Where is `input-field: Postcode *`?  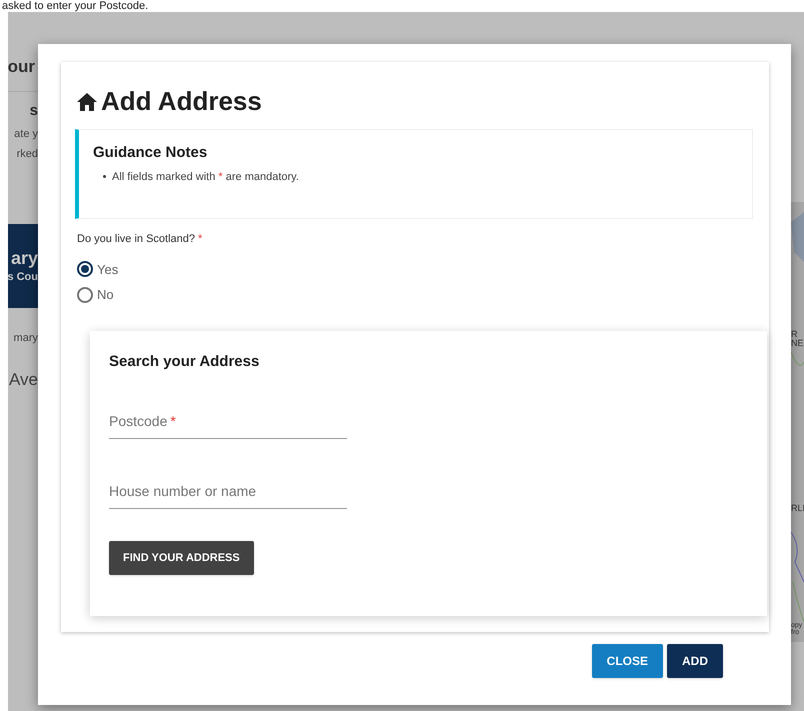 input-field: Postcode * is located at coordinates (228, 422).